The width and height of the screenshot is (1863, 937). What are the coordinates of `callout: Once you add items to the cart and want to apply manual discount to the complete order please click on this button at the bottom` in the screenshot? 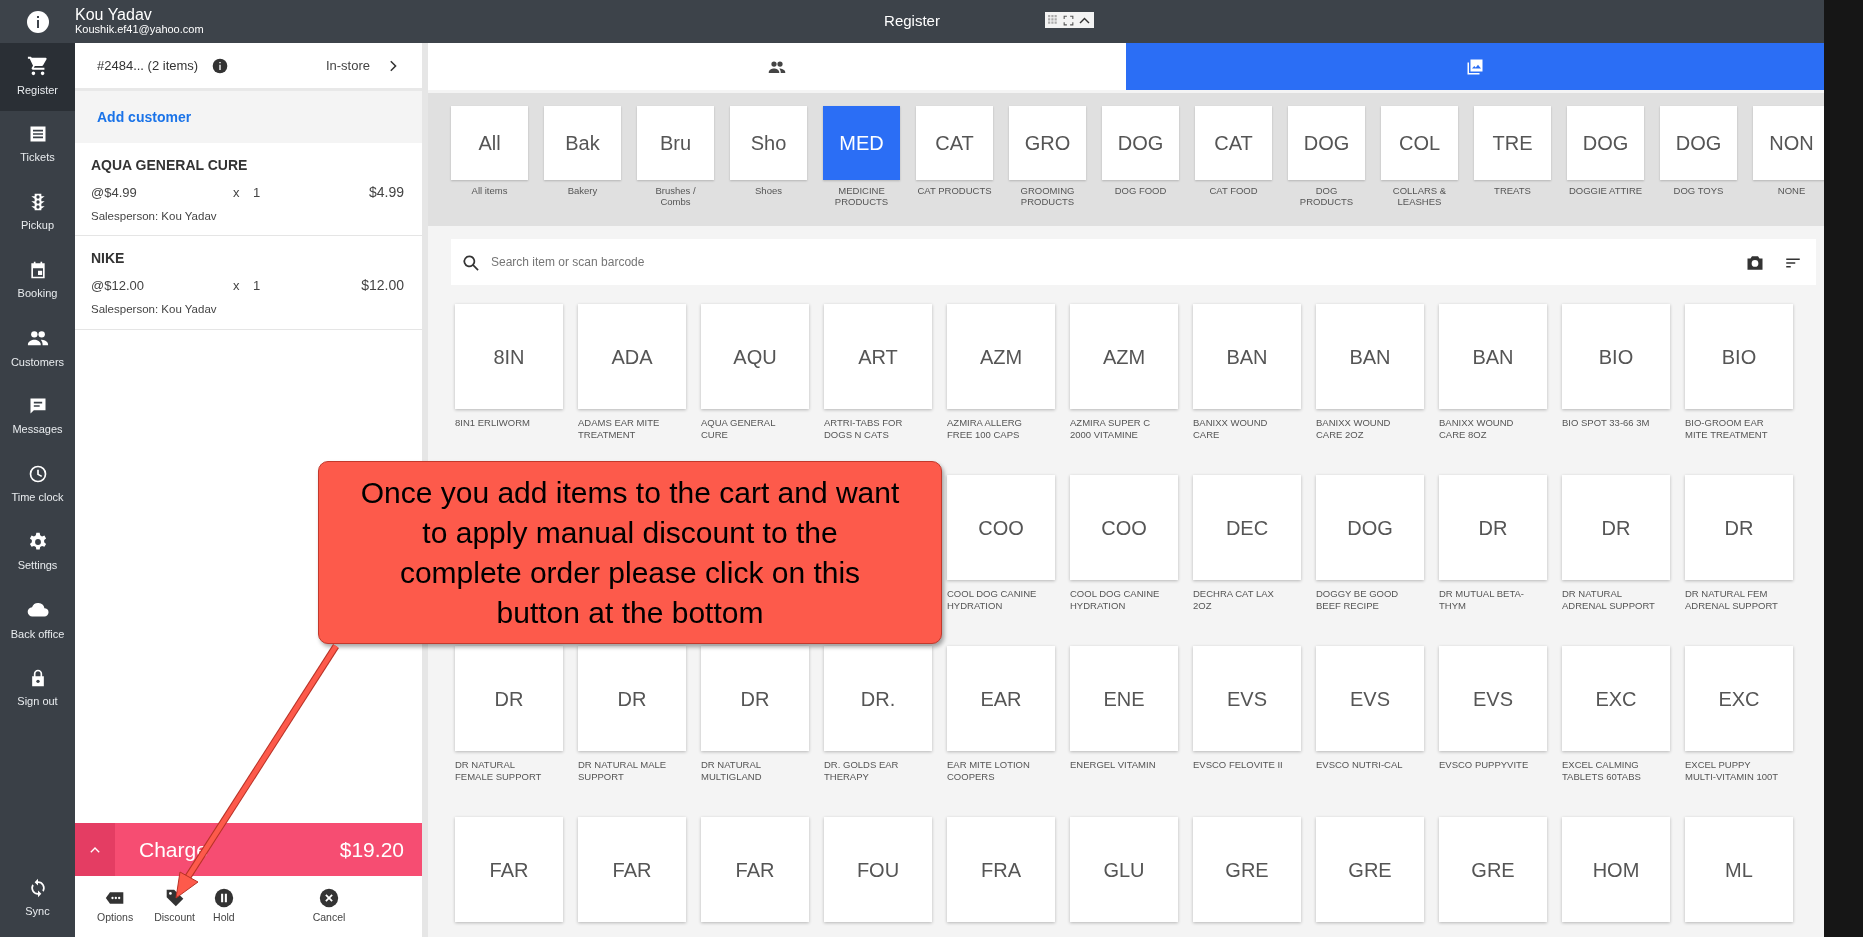 It's located at (630, 552).